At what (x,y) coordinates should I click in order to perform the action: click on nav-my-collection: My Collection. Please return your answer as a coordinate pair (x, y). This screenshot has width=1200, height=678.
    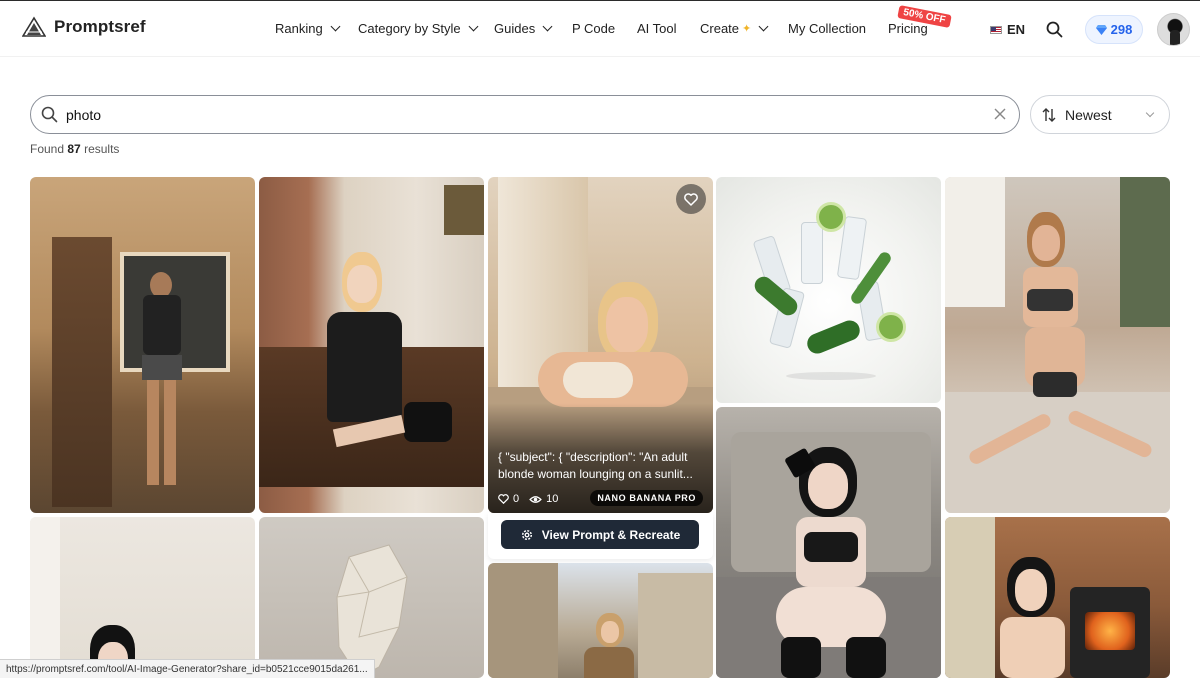
    Looking at the image, I should click on (827, 28).